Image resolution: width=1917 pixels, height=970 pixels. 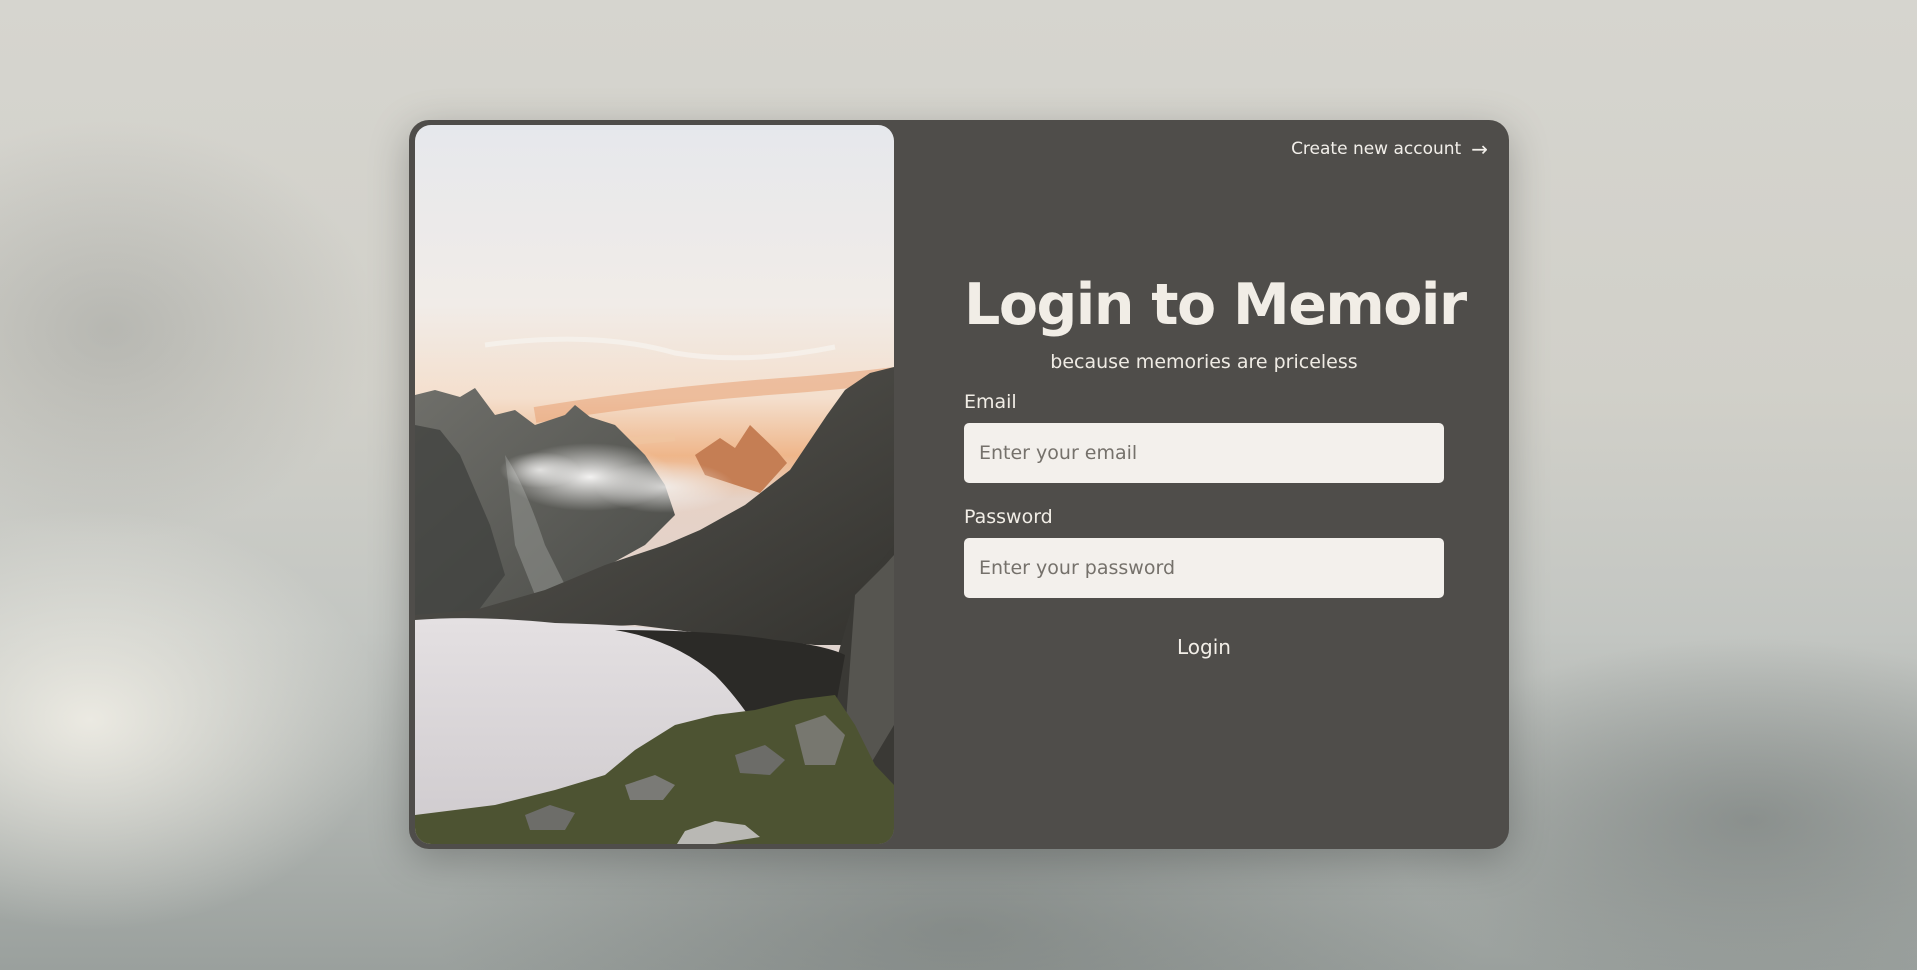 I want to click on page-subtitle: because memories are priceless, so click(x=1204, y=362).